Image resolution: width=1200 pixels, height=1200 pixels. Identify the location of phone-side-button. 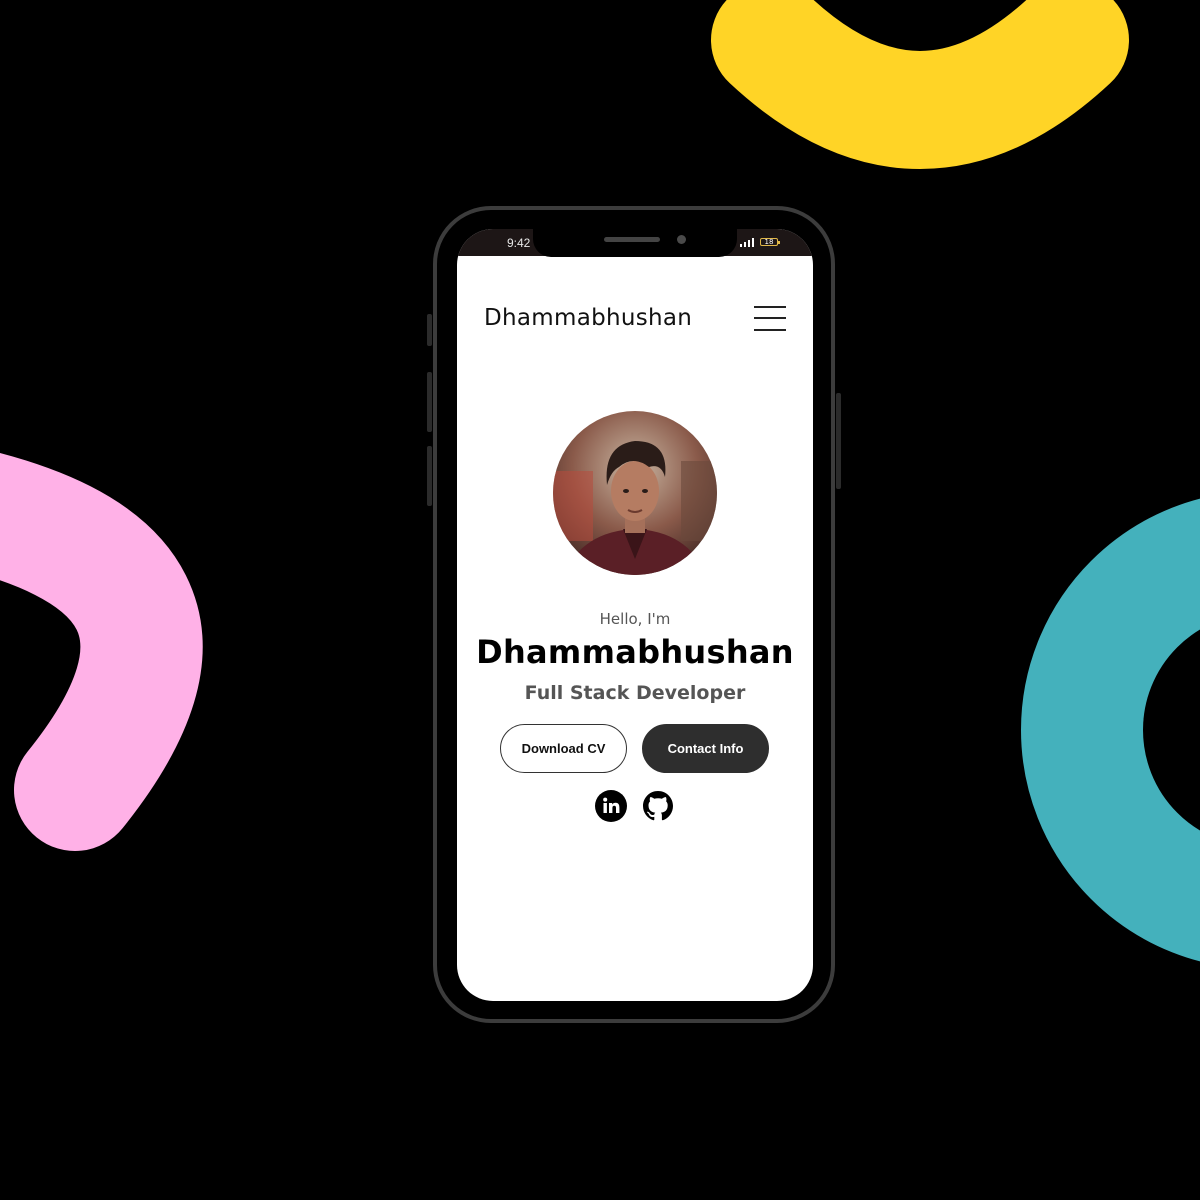
(429, 330).